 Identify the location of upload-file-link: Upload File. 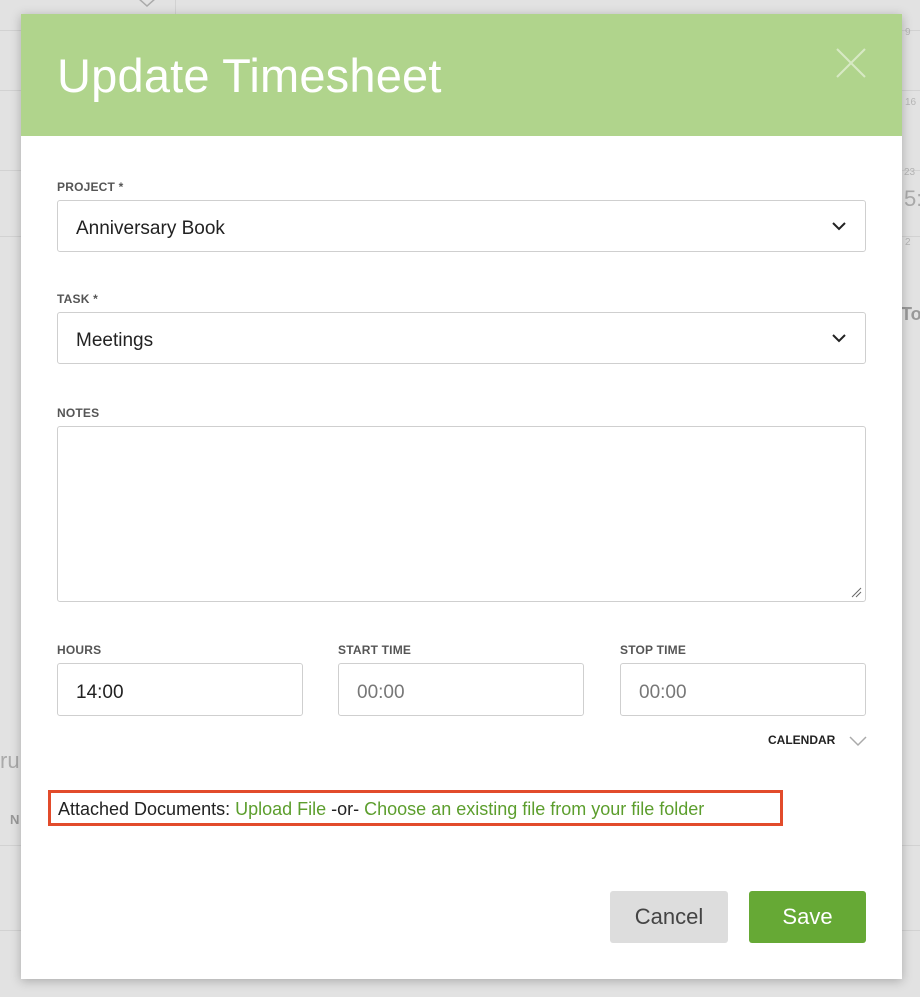
(280, 809).